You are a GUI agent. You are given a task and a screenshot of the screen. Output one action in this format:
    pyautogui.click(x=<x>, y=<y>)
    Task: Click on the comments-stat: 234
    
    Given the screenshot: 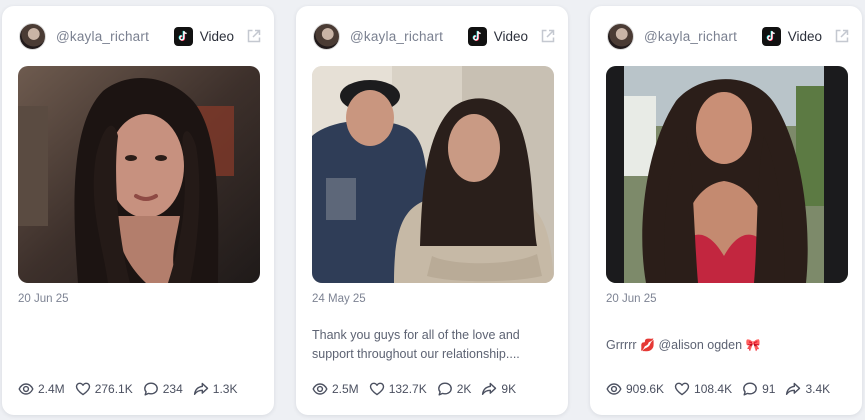 What is the action you would take?
    pyautogui.click(x=163, y=389)
    